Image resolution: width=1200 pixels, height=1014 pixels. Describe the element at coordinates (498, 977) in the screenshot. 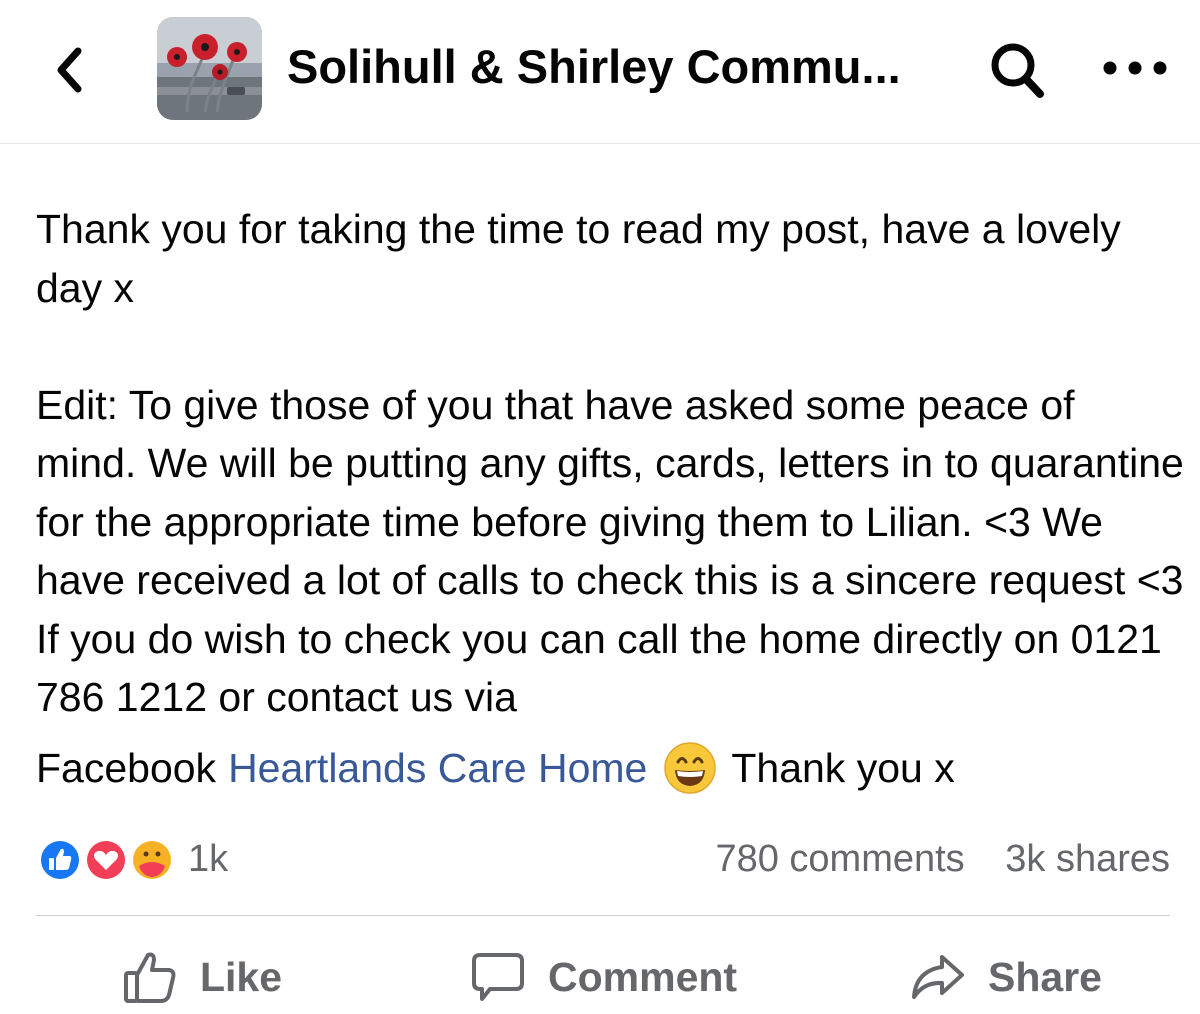

I see `comment-bubble-icon` at that location.